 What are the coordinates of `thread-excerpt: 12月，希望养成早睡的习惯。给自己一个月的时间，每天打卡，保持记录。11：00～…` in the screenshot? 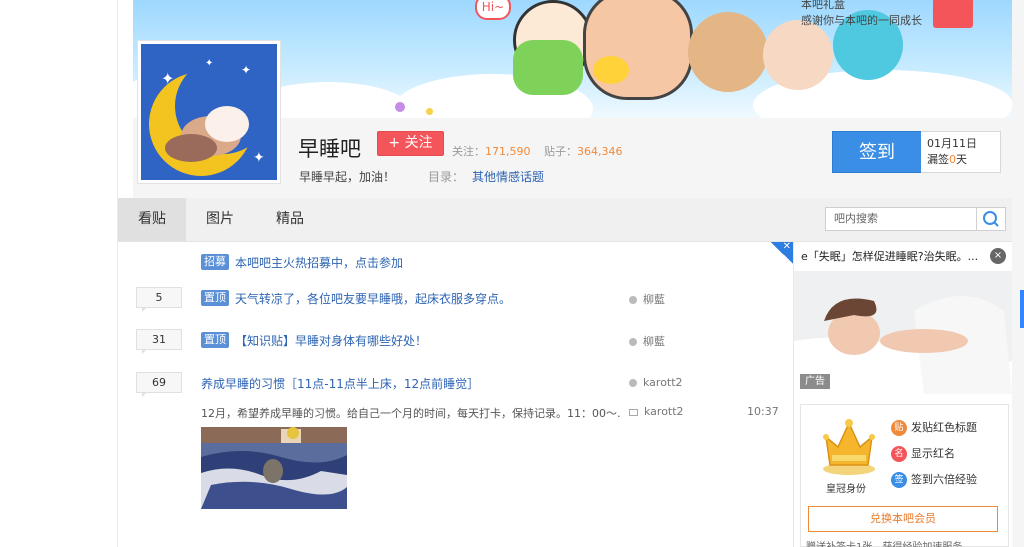 It's located at (411, 413).